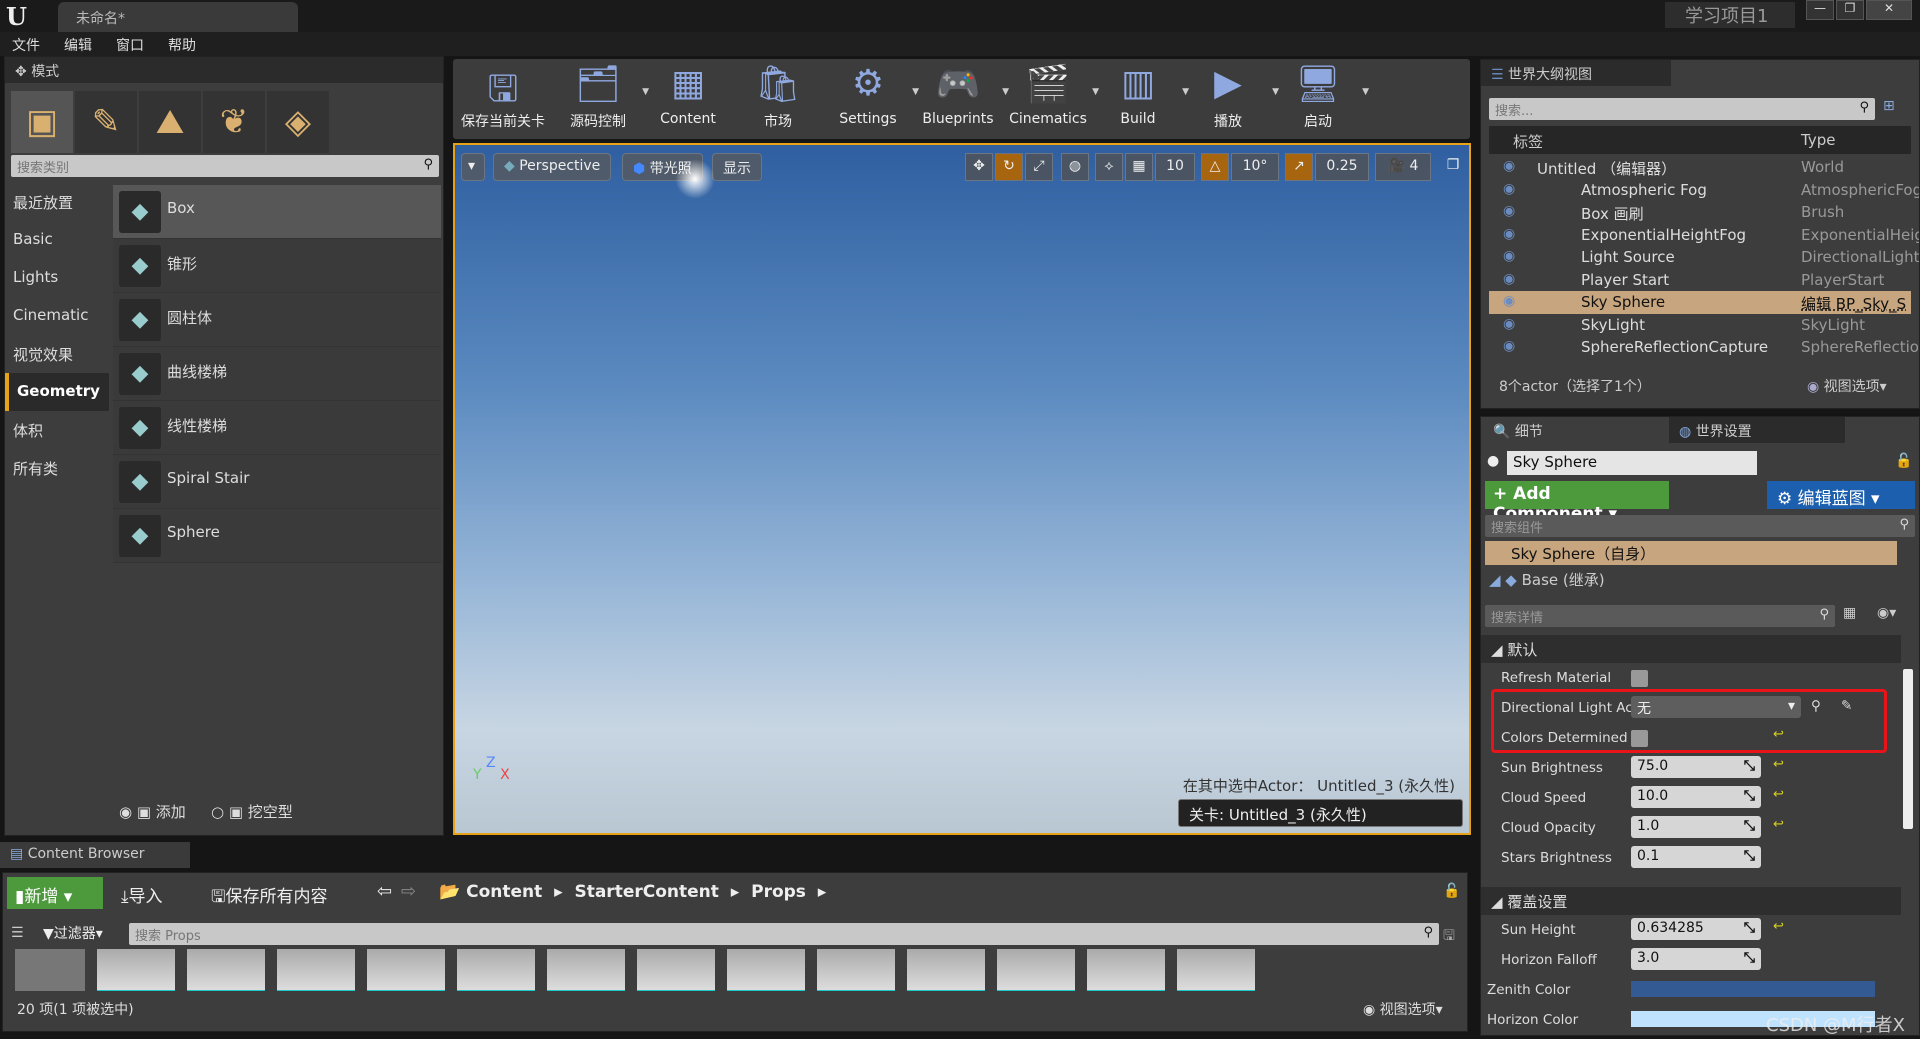 The height and width of the screenshot is (1039, 1920). Describe the element at coordinates (57, 278) in the screenshot. I see `category-item: Lights` at that location.